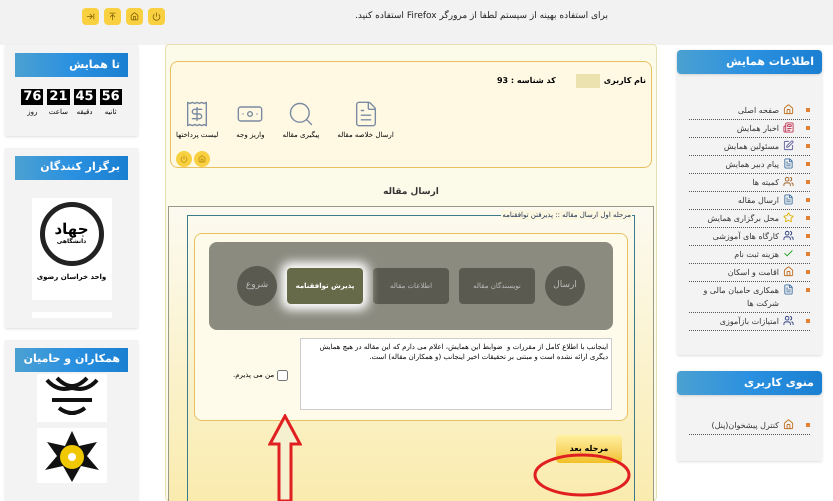  Describe the element at coordinates (788, 127) in the screenshot. I see `newspaper-icon` at that location.